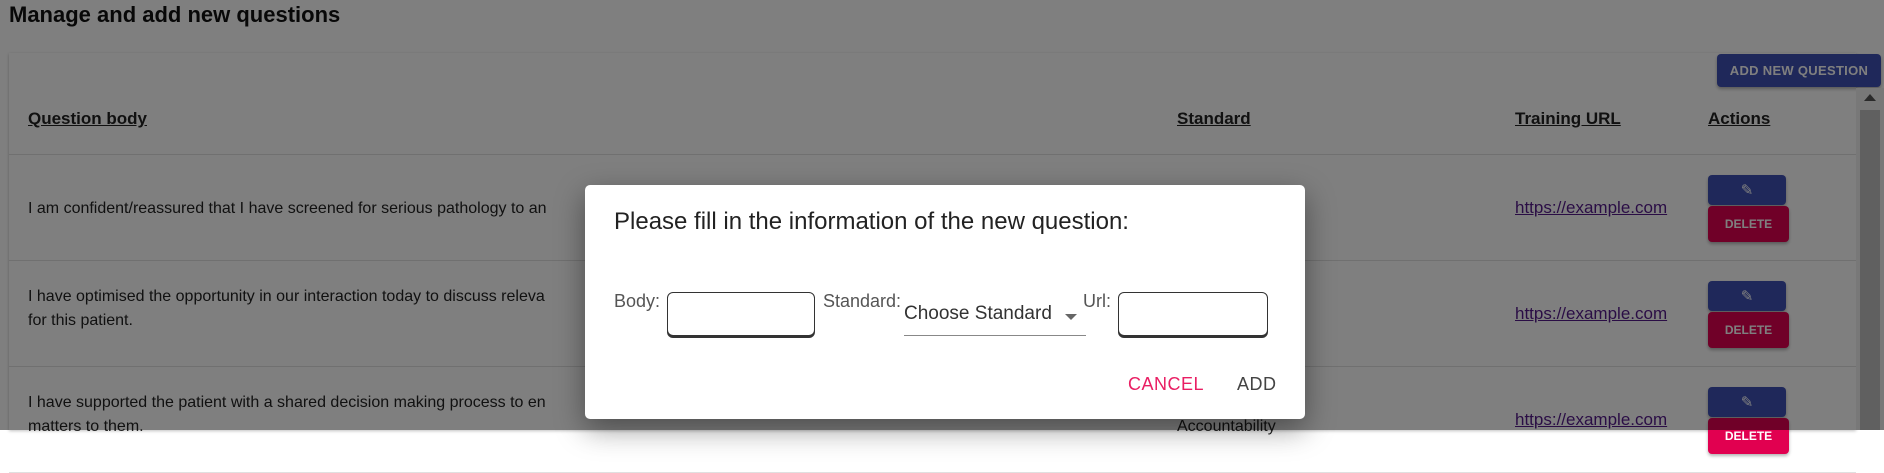 The image size is (1884, 473). I want to click on cancel-button: CANCEL, so click(1166, 384).